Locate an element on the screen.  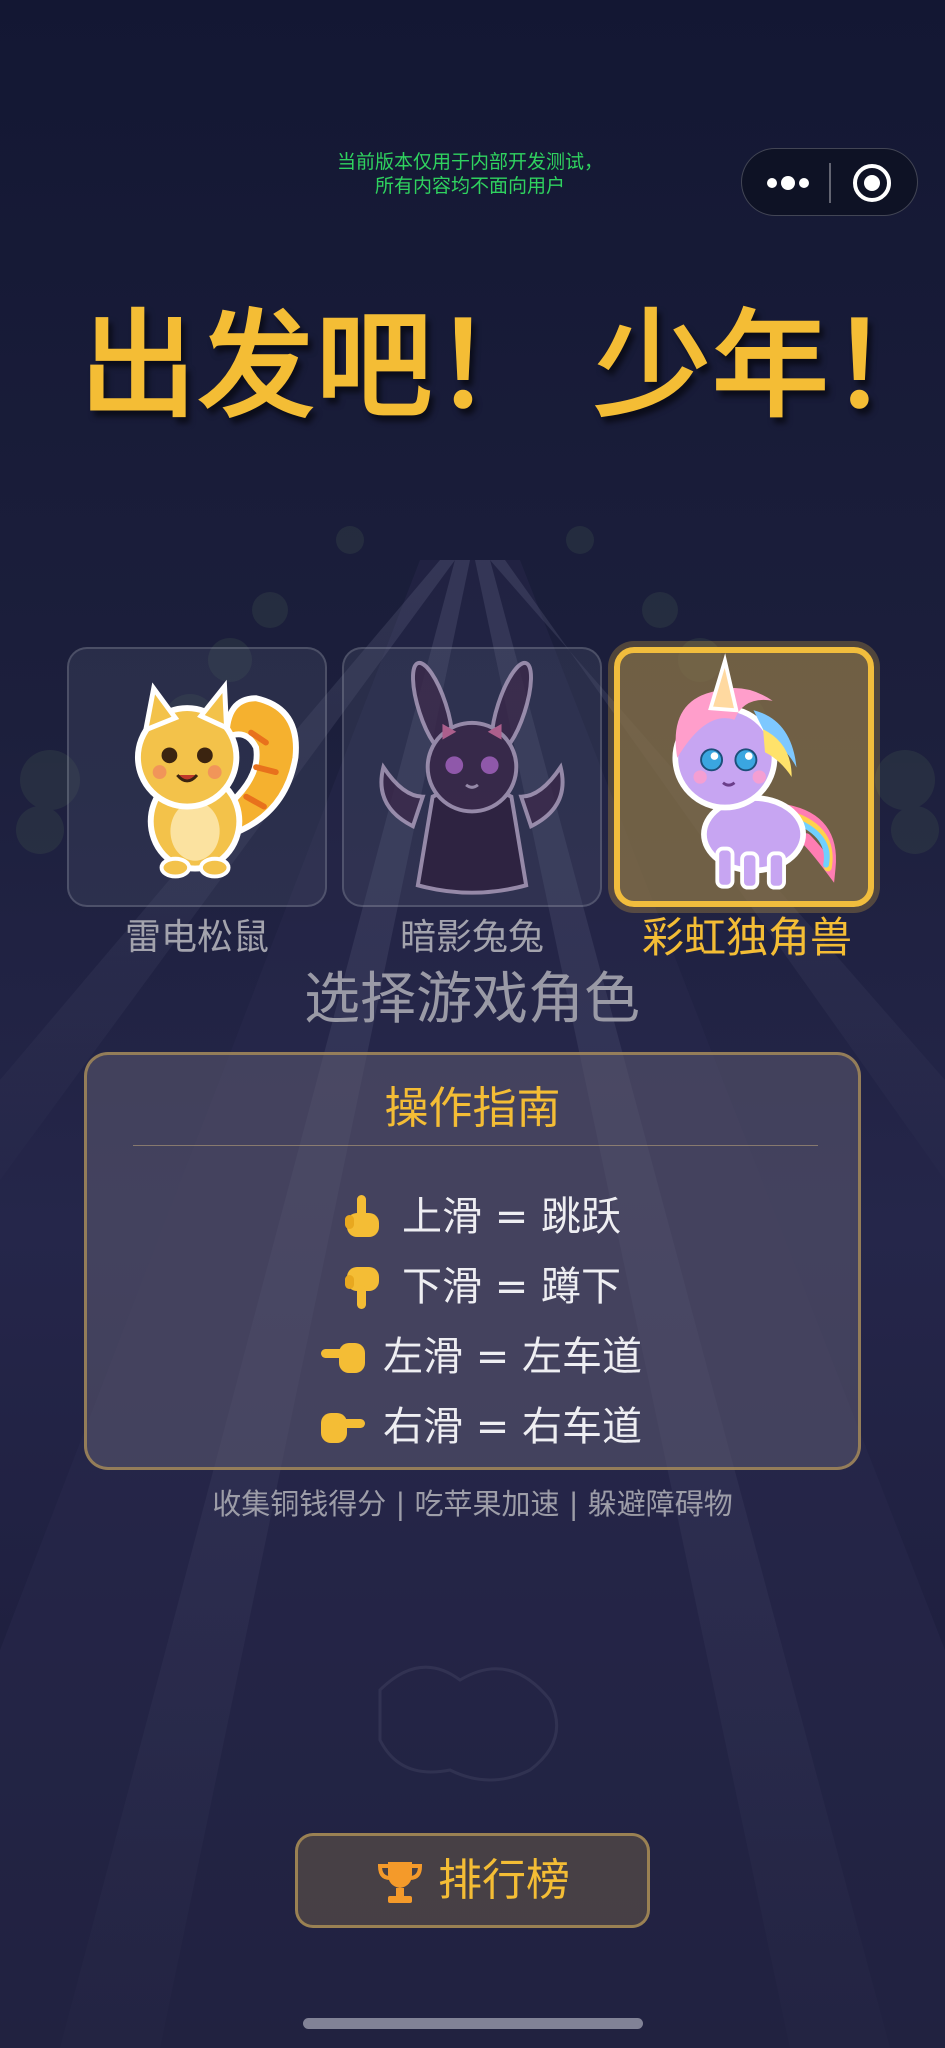
rainbow-unicorn-icon is located at coordinates (754, 771).